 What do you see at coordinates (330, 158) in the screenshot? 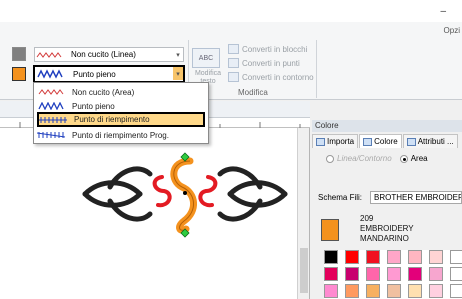
I see `radio-line` at bounding box center [330, 158].